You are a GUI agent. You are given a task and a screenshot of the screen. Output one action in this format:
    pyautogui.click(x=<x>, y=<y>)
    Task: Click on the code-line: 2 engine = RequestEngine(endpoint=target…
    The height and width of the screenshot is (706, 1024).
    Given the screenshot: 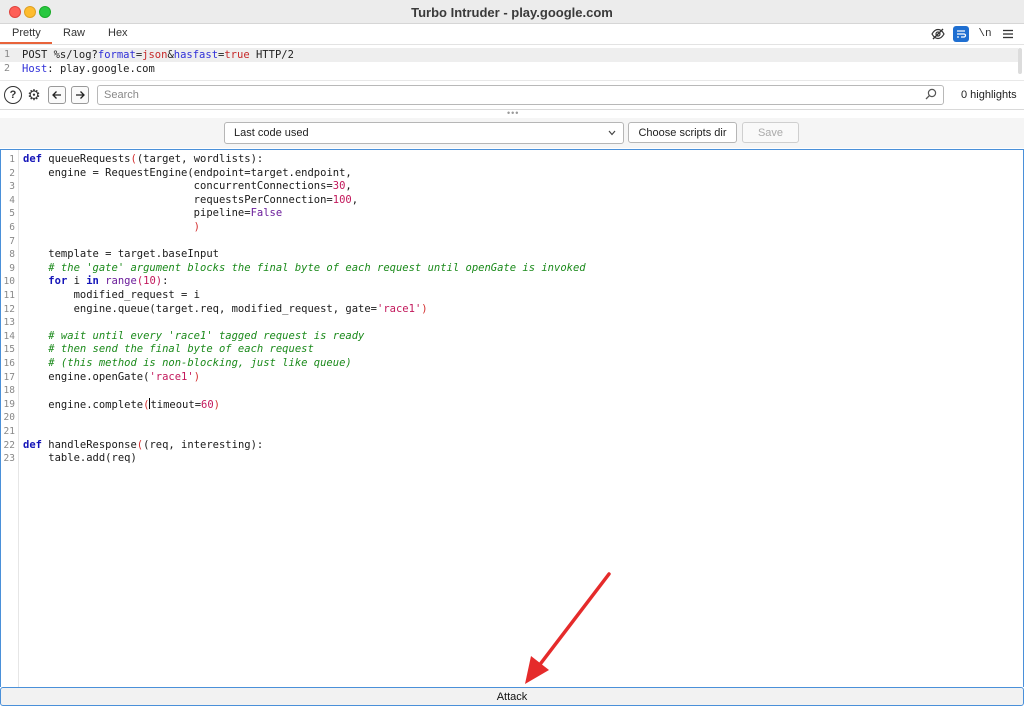 What is the action you would take?
    pyautogui.click(x=511, y=174)
    